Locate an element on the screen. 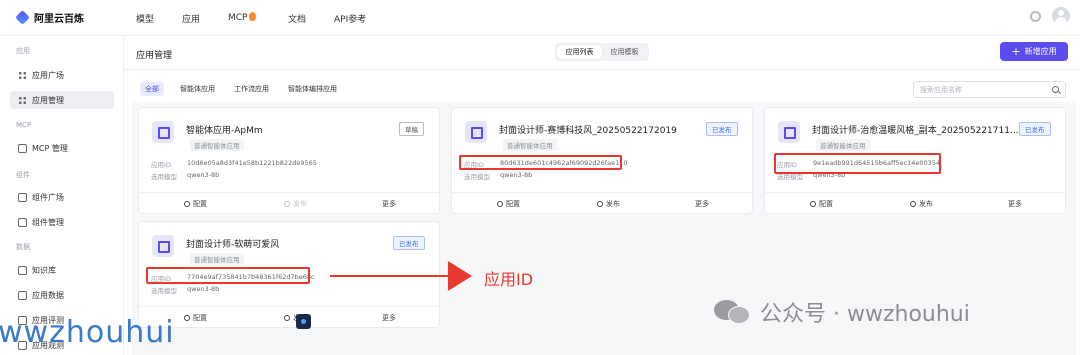 The width and height of the screenshot is (1080, 355). sidebar-item-label: MCP 管理 is located at coordinates (50, 148).